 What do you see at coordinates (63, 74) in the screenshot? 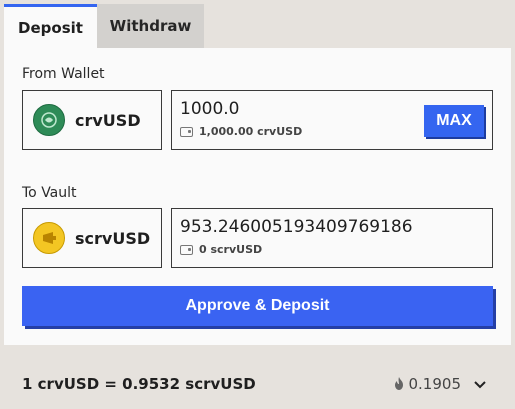
I see `from-wallet-label: From Wallet` at bounding box center [63, 74].